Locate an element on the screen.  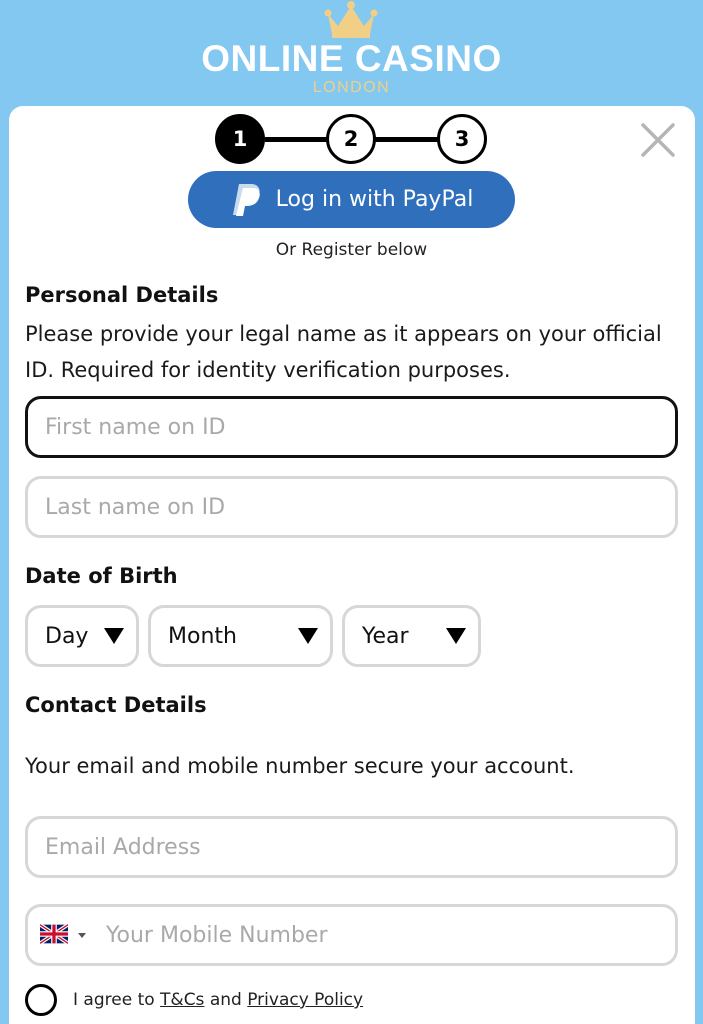
caret-down-icon is located at coordinates (82, 935).